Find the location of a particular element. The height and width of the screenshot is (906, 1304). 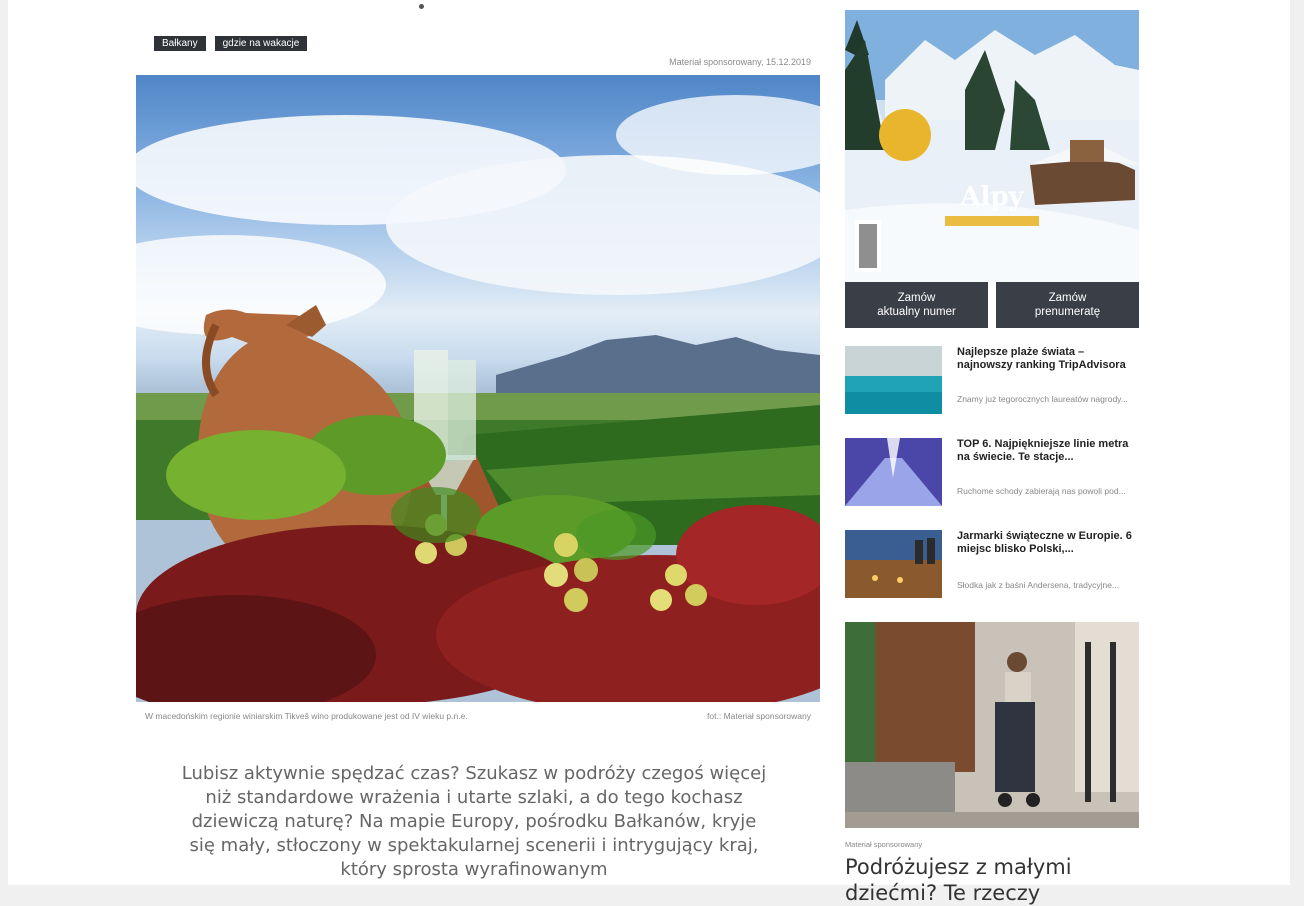

image-credit: fot.: Materiał sponsorowany is located at coordinates (759, 716).